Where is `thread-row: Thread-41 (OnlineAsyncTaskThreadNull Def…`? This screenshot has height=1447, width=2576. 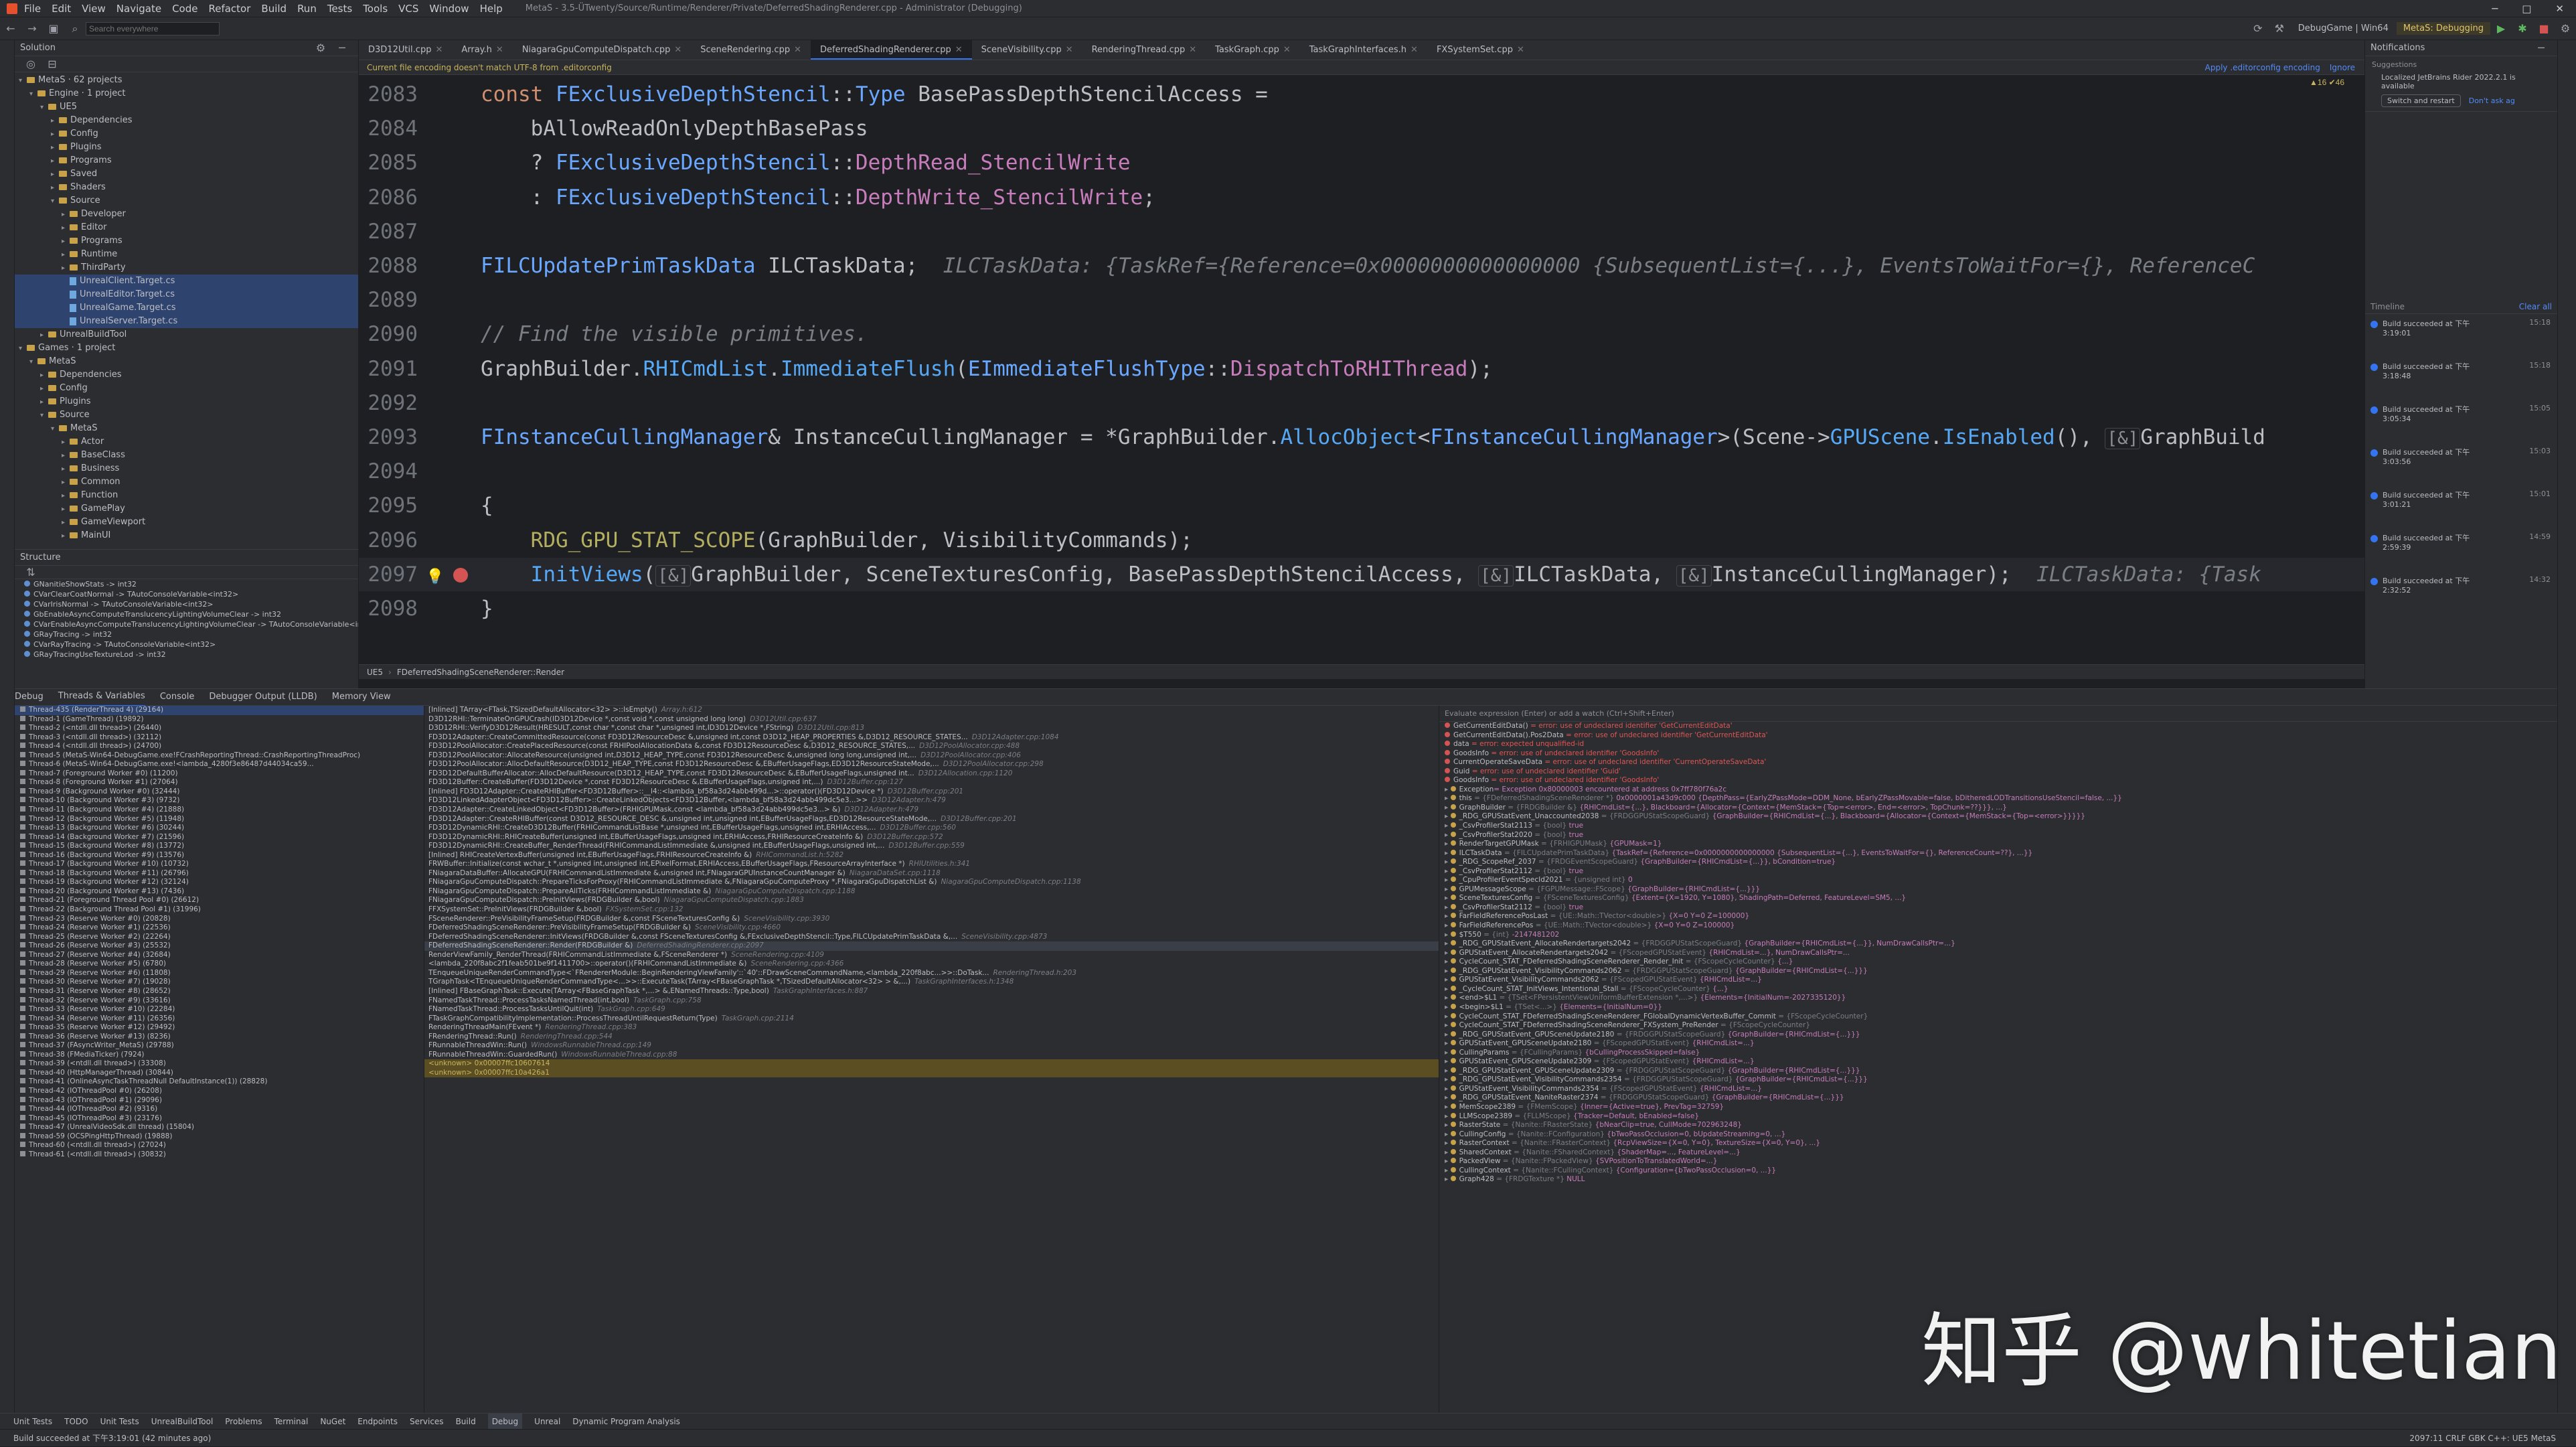
thread-row: Thread-41 (OnlineAsyncTaskThreadNull Def… is located at coordinates (220, 1082).